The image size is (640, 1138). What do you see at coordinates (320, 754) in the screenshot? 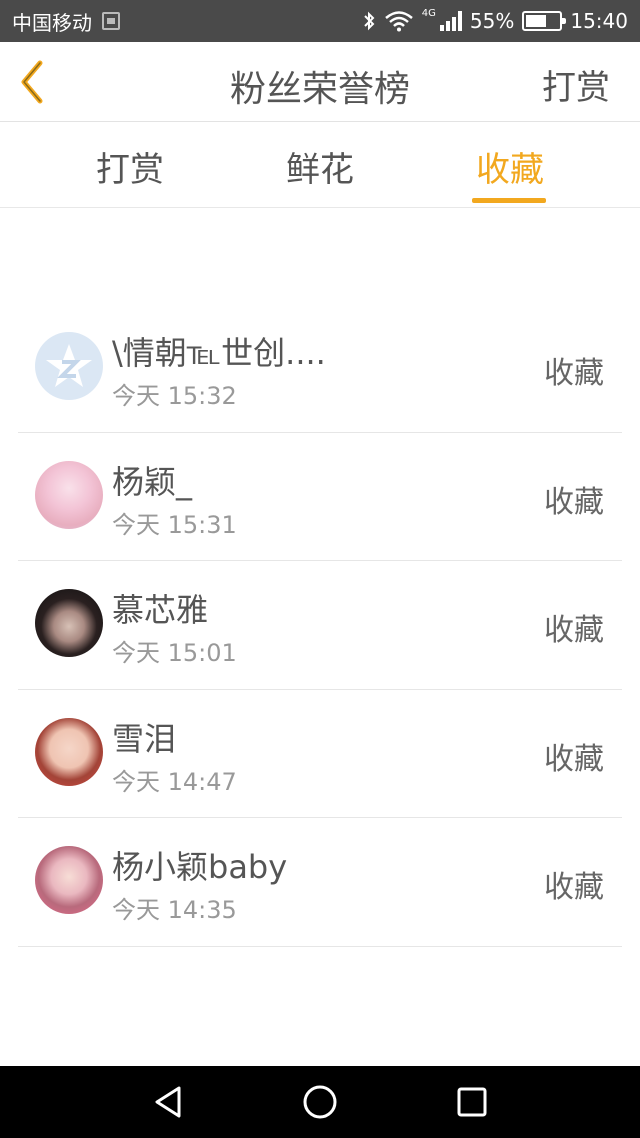
I see `list-item: 雪泪 今天 14:47 收藏` at bounding box center [320, 754].